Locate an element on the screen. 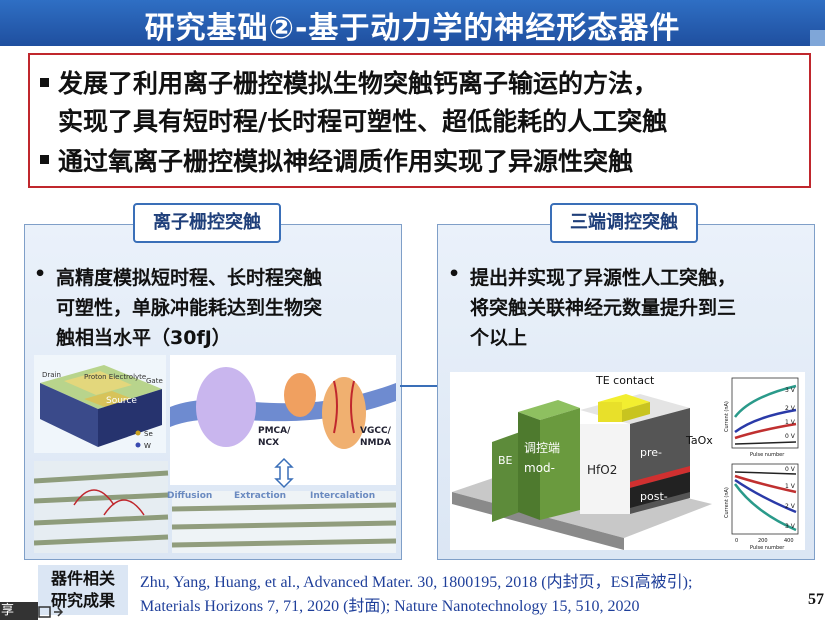 Image resolution: width=825 pixels, height=620 pixels. plot-bottom-2v: 2 V is located at coordinates (790, 506).